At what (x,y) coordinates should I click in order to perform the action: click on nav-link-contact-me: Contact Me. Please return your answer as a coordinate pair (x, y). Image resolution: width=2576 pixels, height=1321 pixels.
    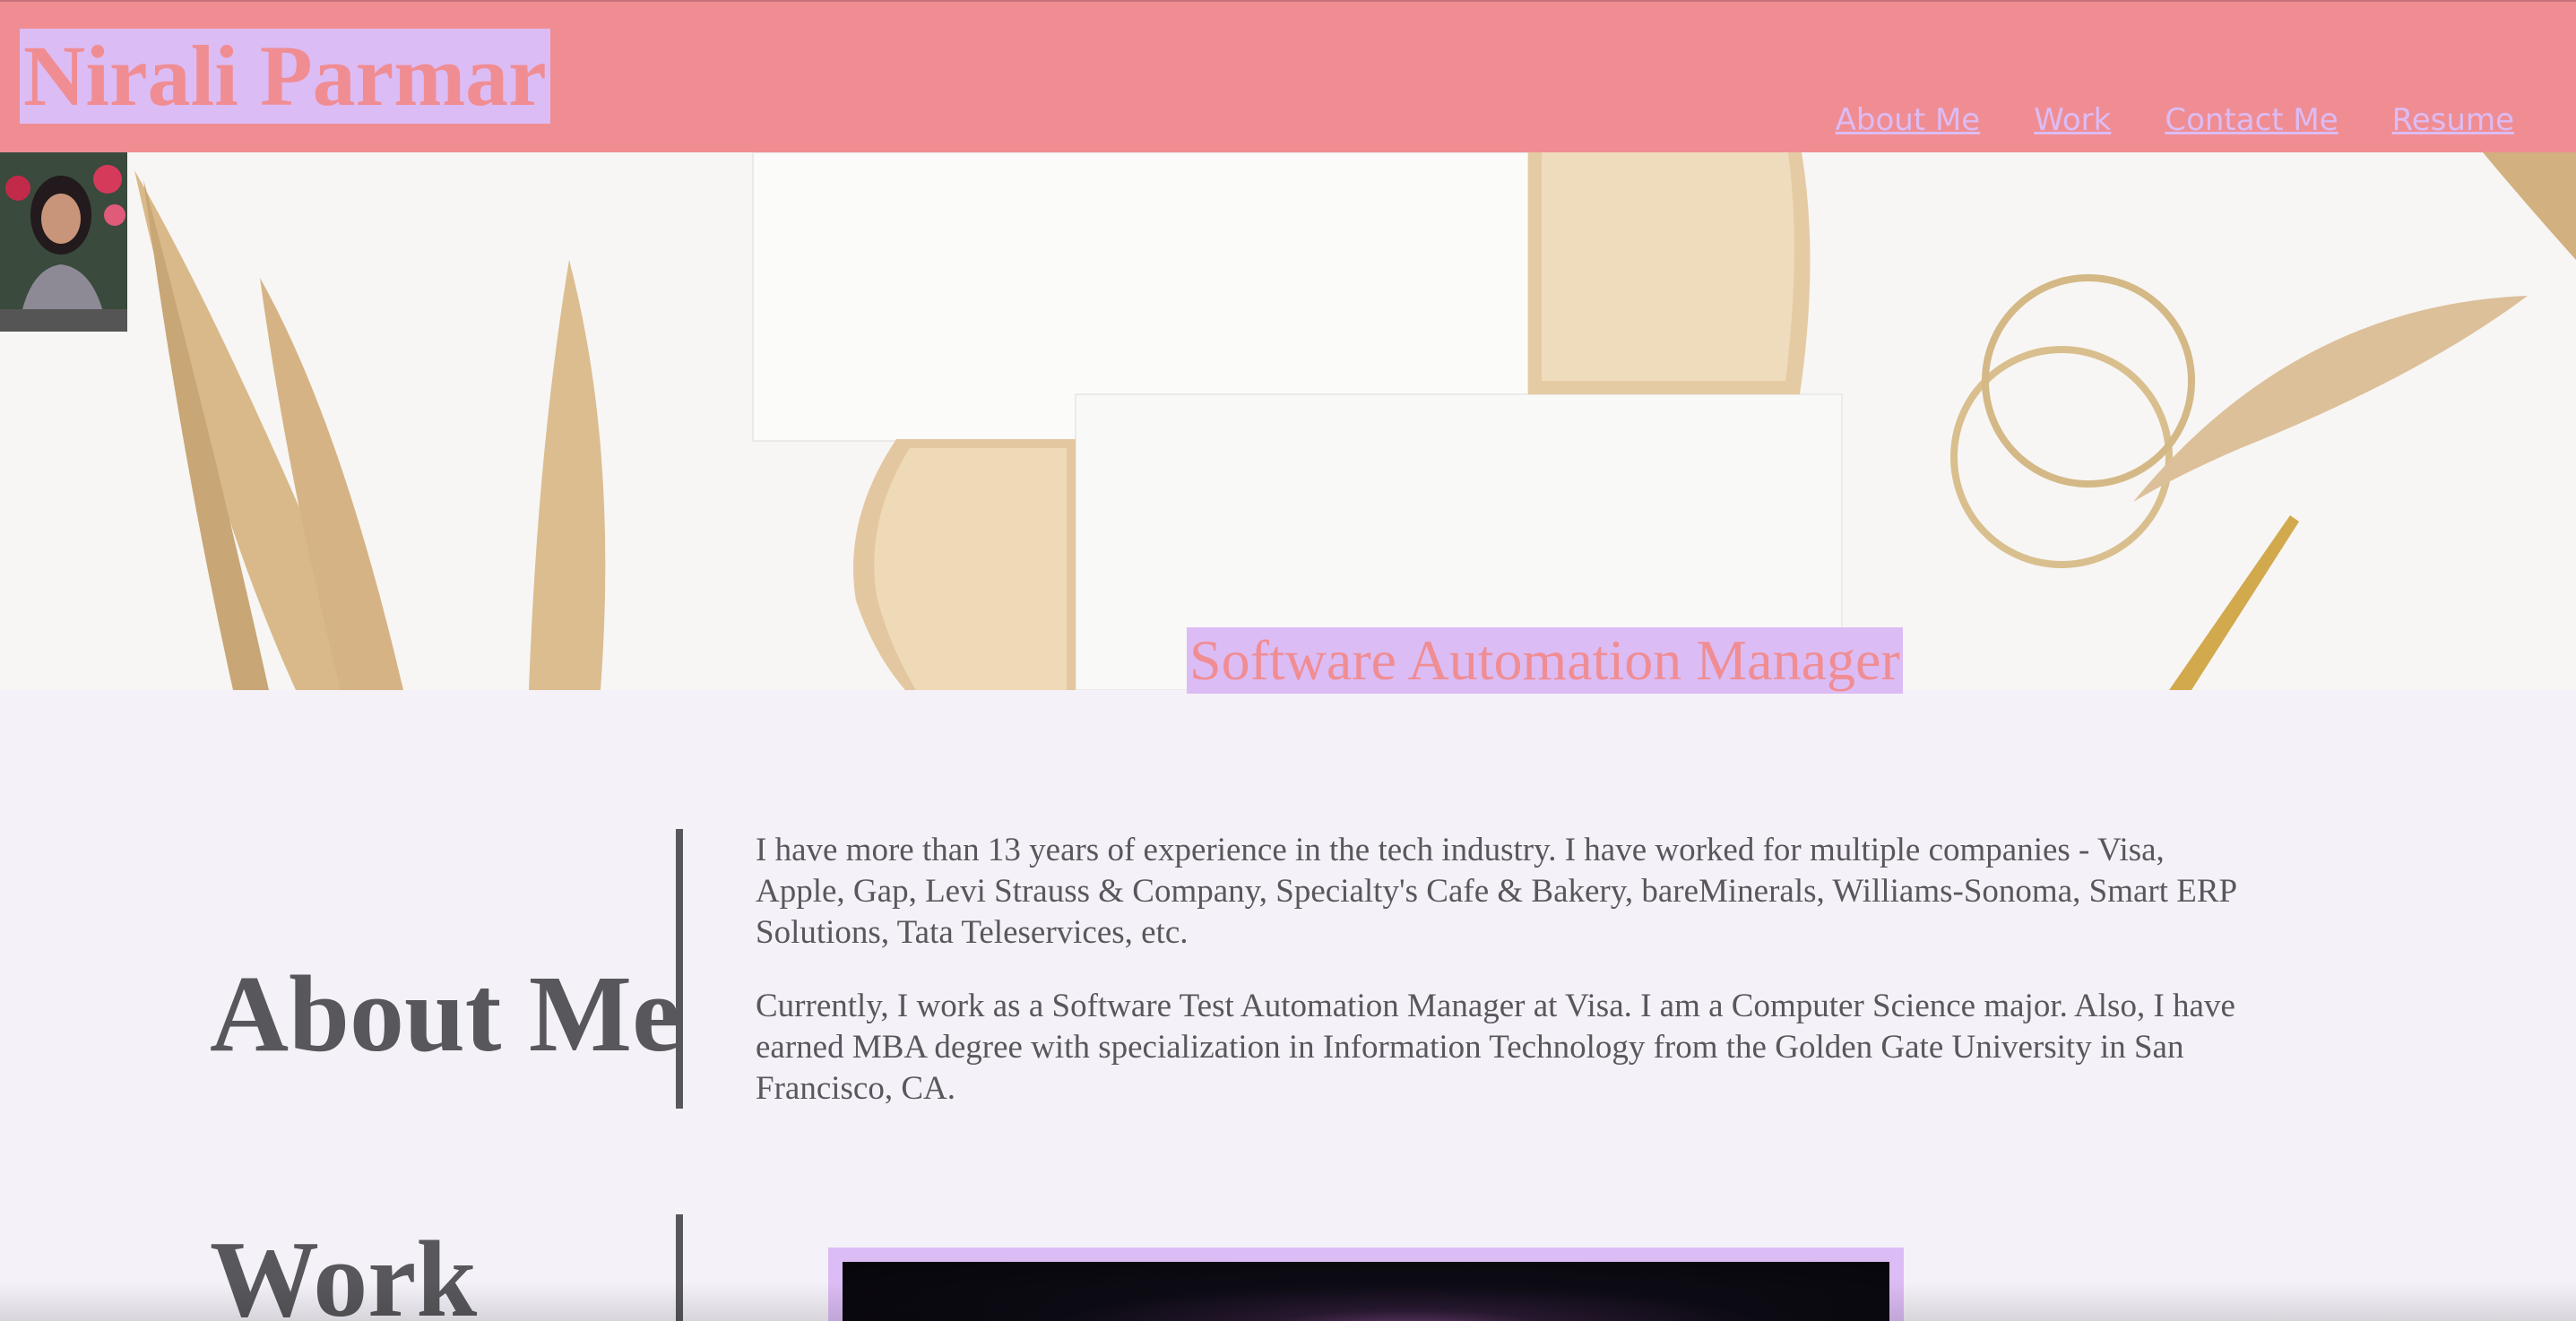
    Looking at the image, I should click on (2251, 120).